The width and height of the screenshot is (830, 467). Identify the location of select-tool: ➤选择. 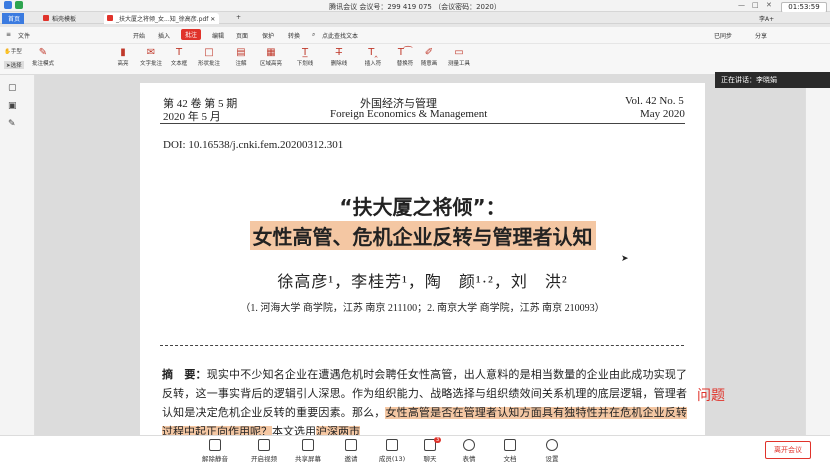
(14, 65).